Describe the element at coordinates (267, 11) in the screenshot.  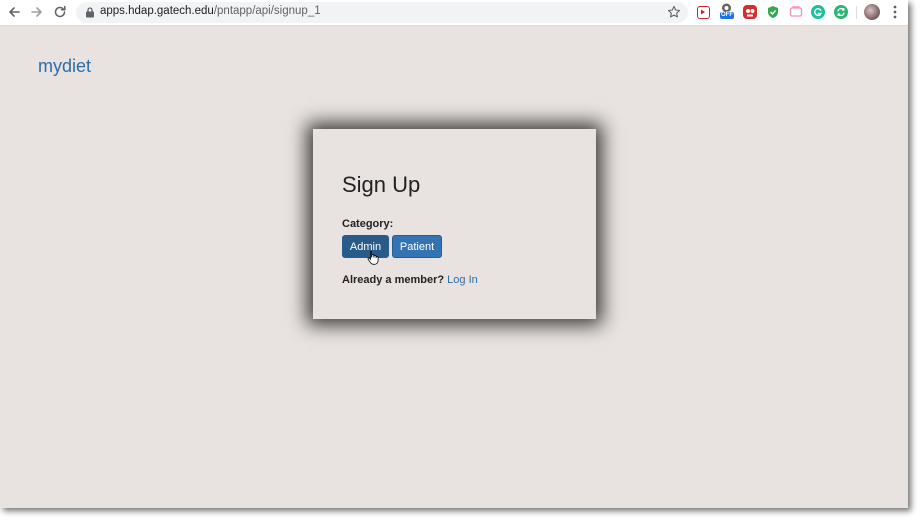
I see `url-path: /pntapp/api/signup_1` at that location.